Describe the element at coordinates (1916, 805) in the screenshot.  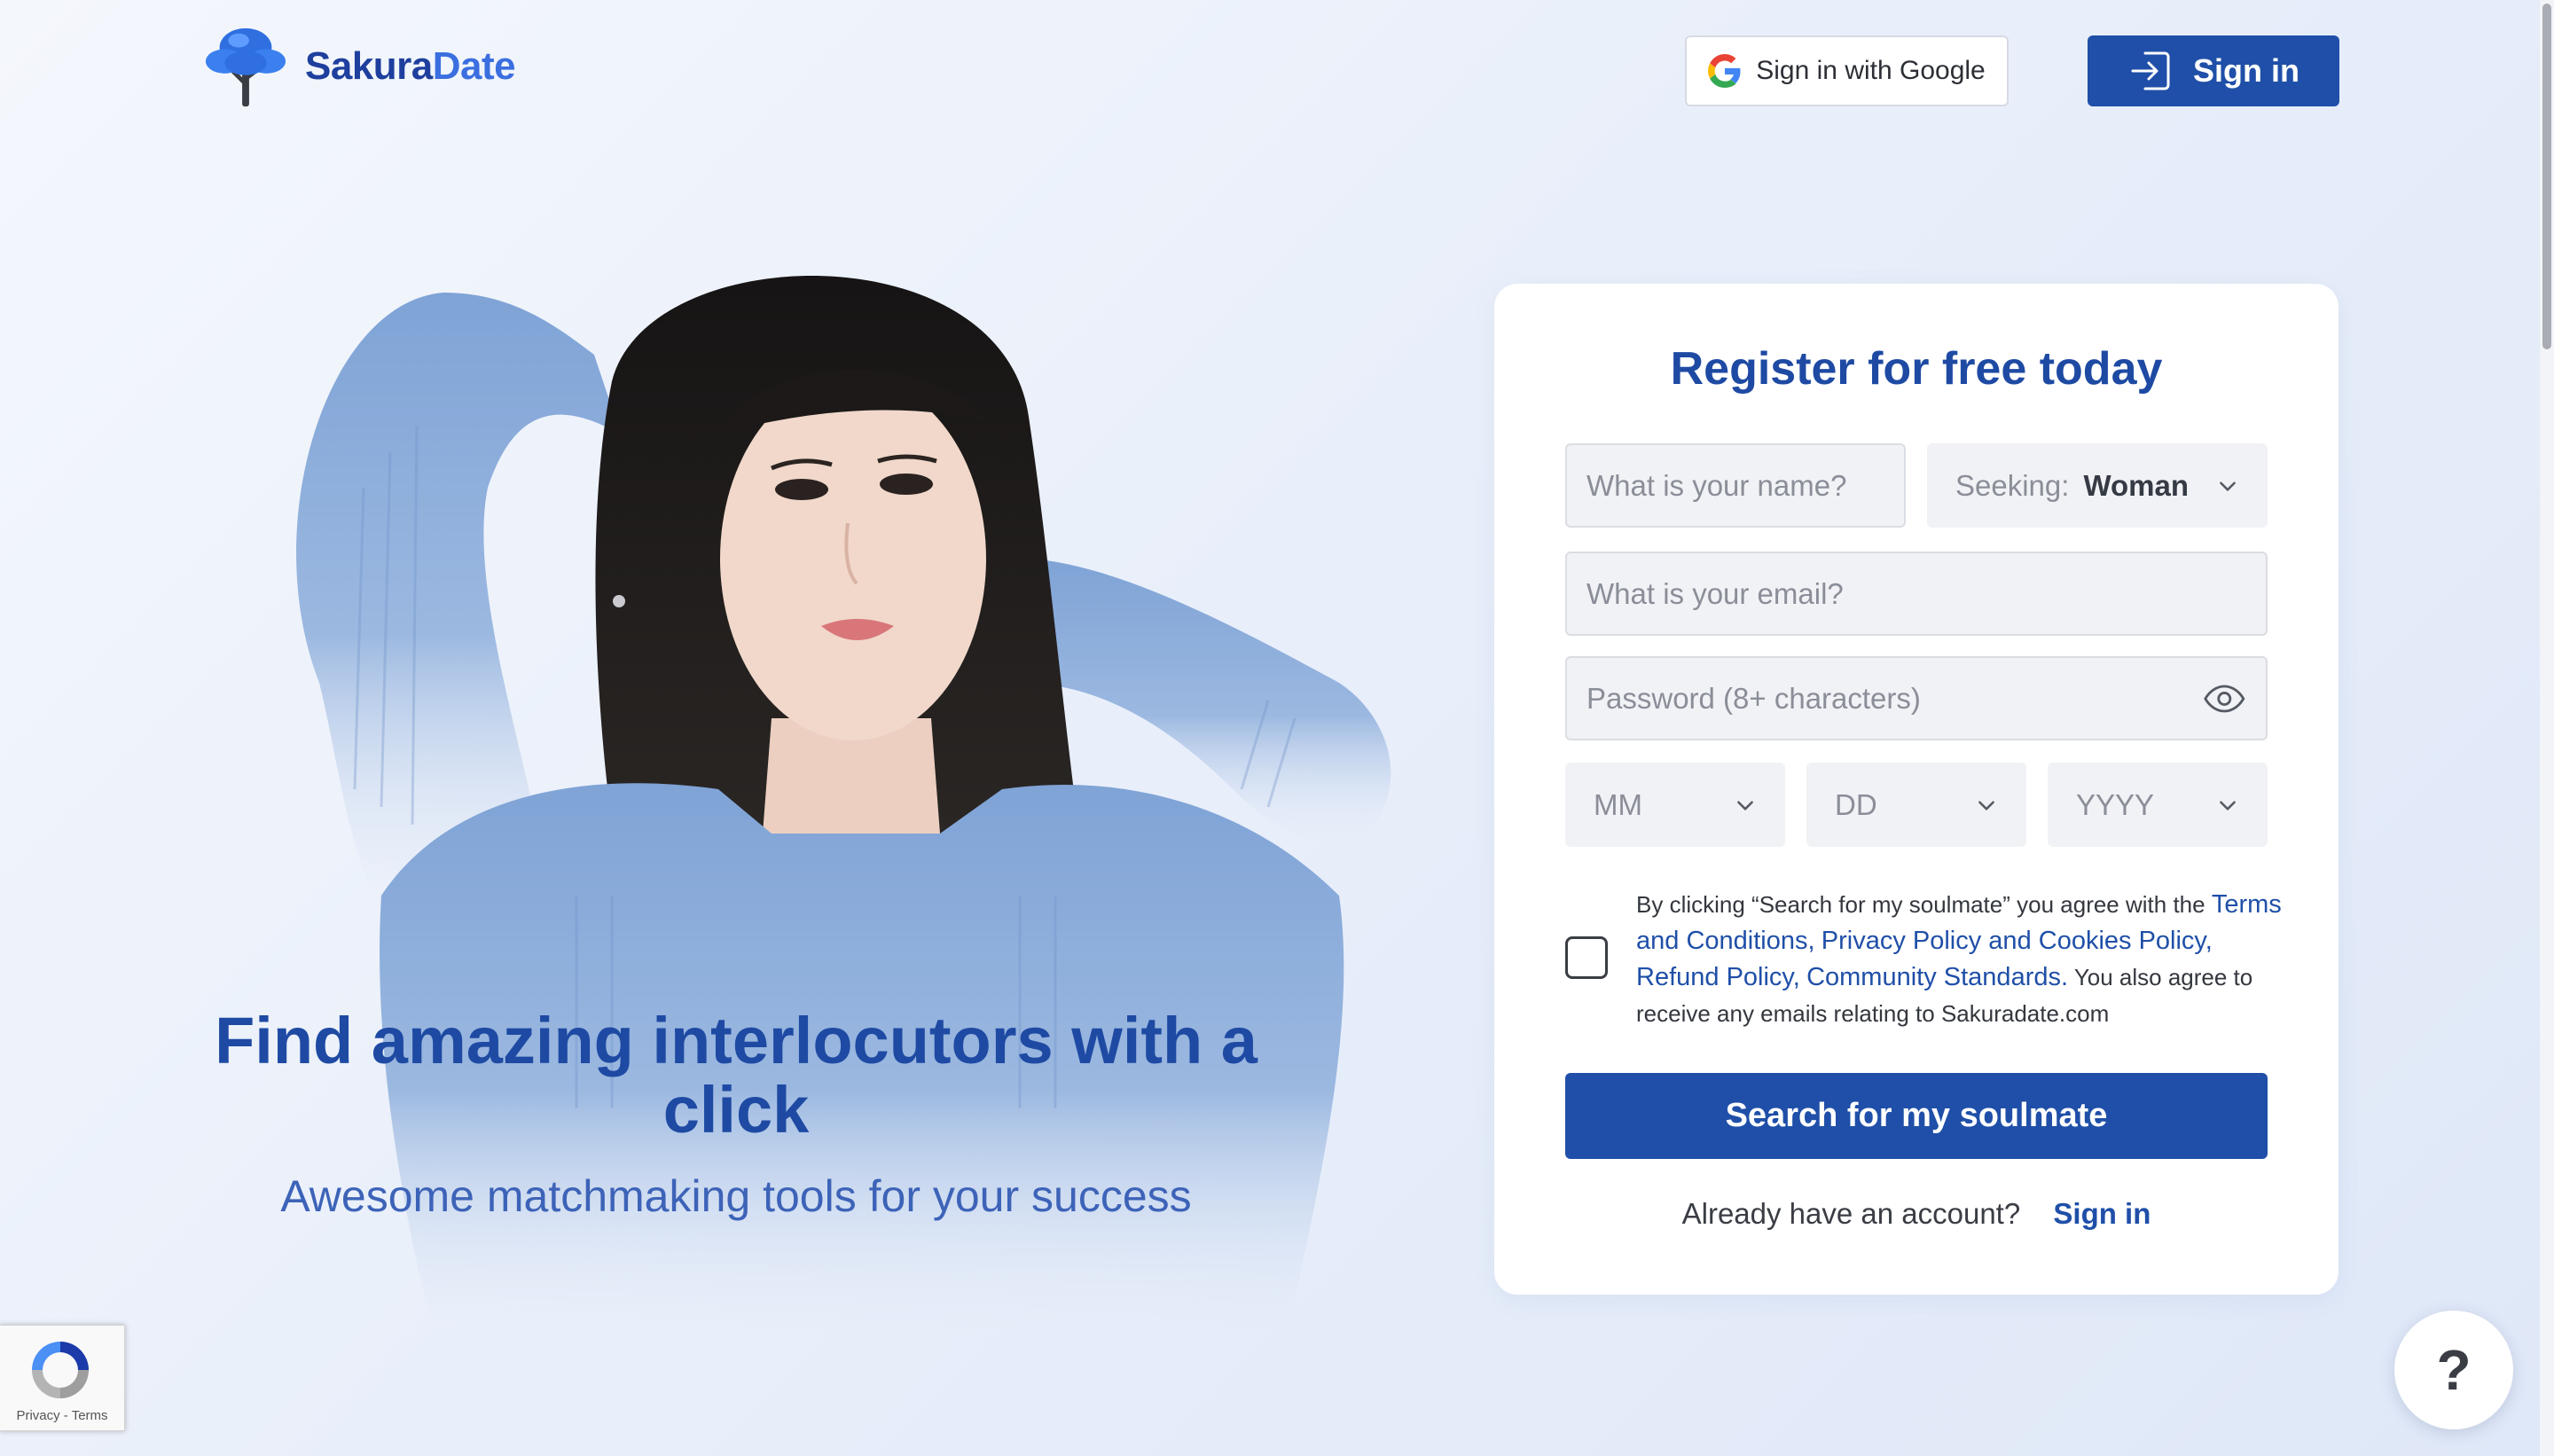
I see `birth-day-select: DD` at that location.